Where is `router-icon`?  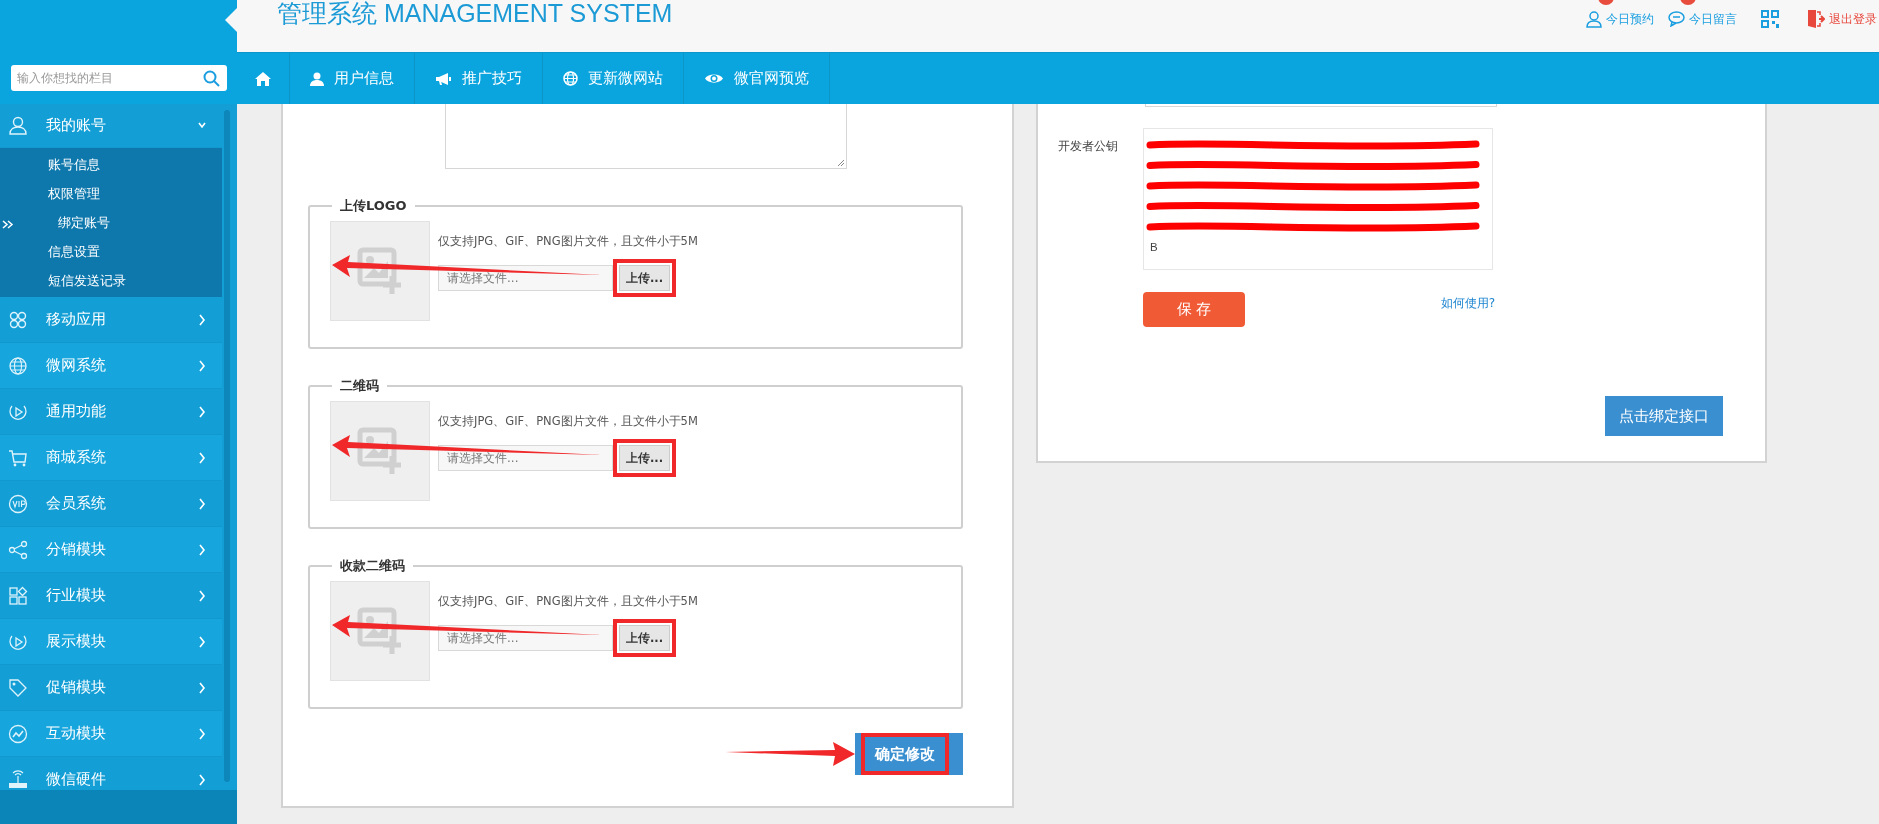 router-icon is located at coordinates (18, 779).